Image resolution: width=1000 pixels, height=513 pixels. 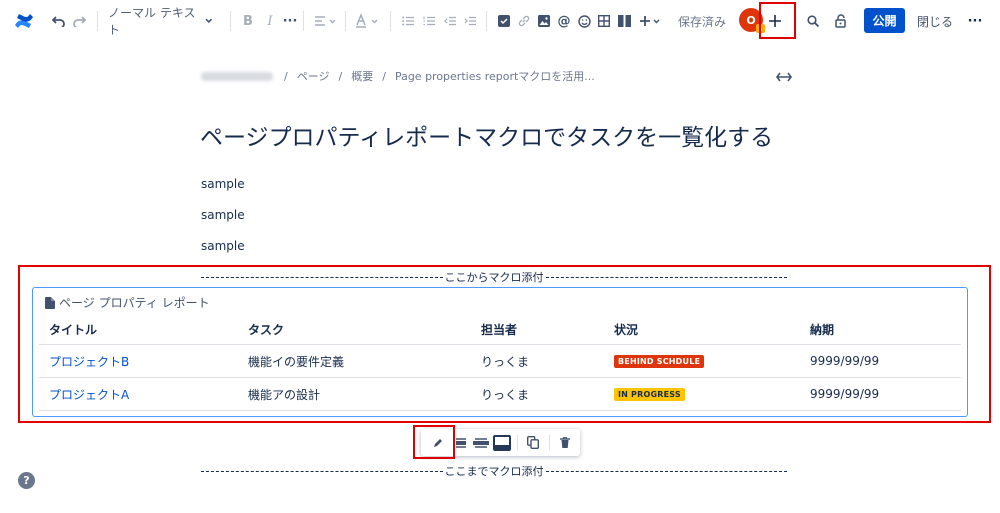 What do you see at coordinates (24, 21) in the screenshot?
I see `confluence-logo-icon` at bounding box center [24, 21].